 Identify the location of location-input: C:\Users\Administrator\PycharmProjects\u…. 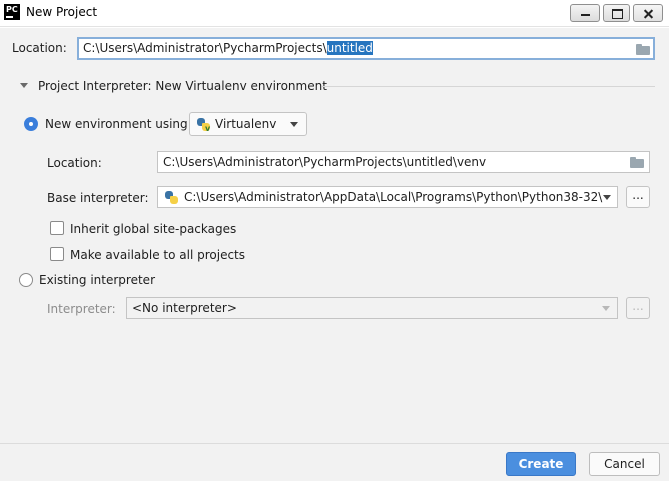
(366, 48).